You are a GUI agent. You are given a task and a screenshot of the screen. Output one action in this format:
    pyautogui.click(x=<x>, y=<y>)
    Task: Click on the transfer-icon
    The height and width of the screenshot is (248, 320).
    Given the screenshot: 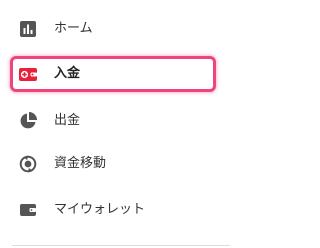 What is the action you would take?
    pyautogui.click(x=28, y=164)
    